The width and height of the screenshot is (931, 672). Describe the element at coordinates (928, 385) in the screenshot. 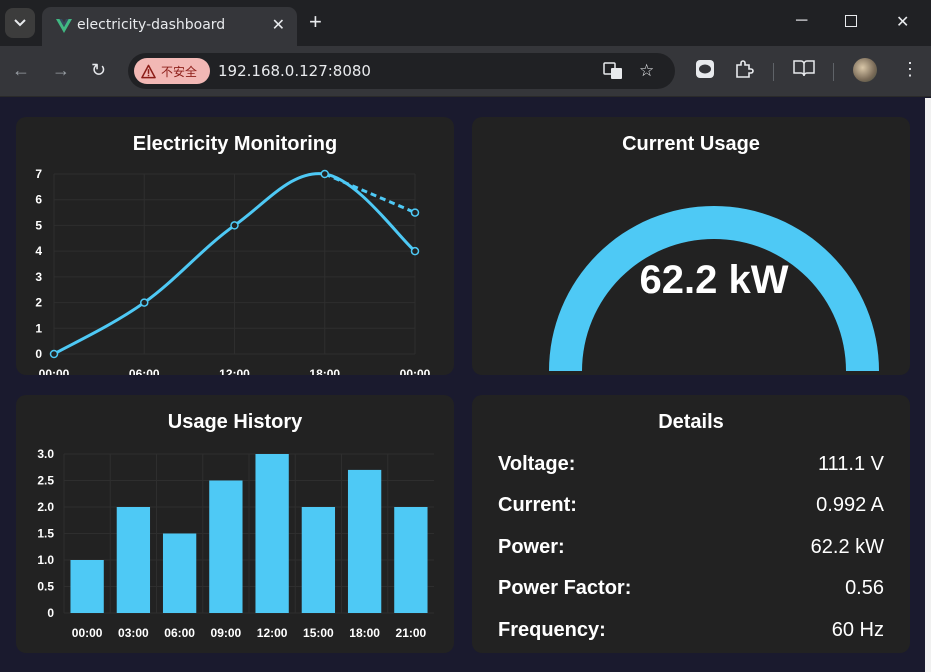

I see `adjacent-window-edge` at that location.